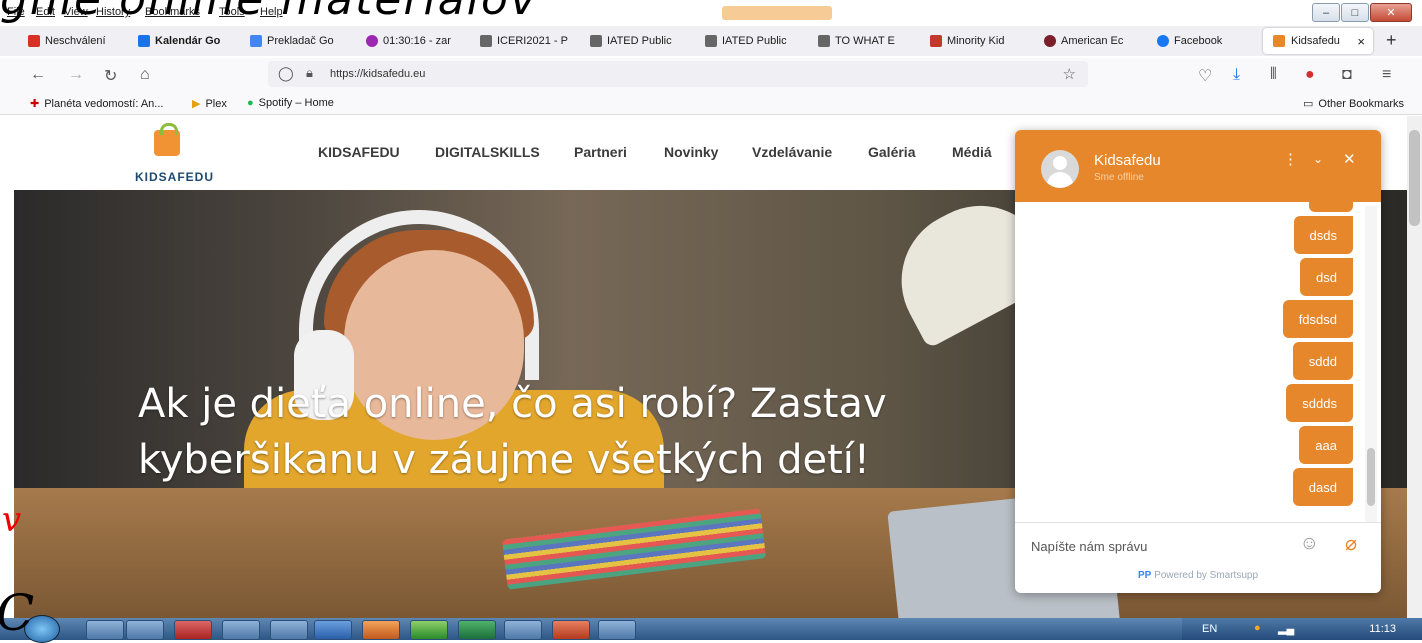 The width and height of the screenshot is (1422, 643). I want to click on emoji-icon: ☺, so click(1309, 544).